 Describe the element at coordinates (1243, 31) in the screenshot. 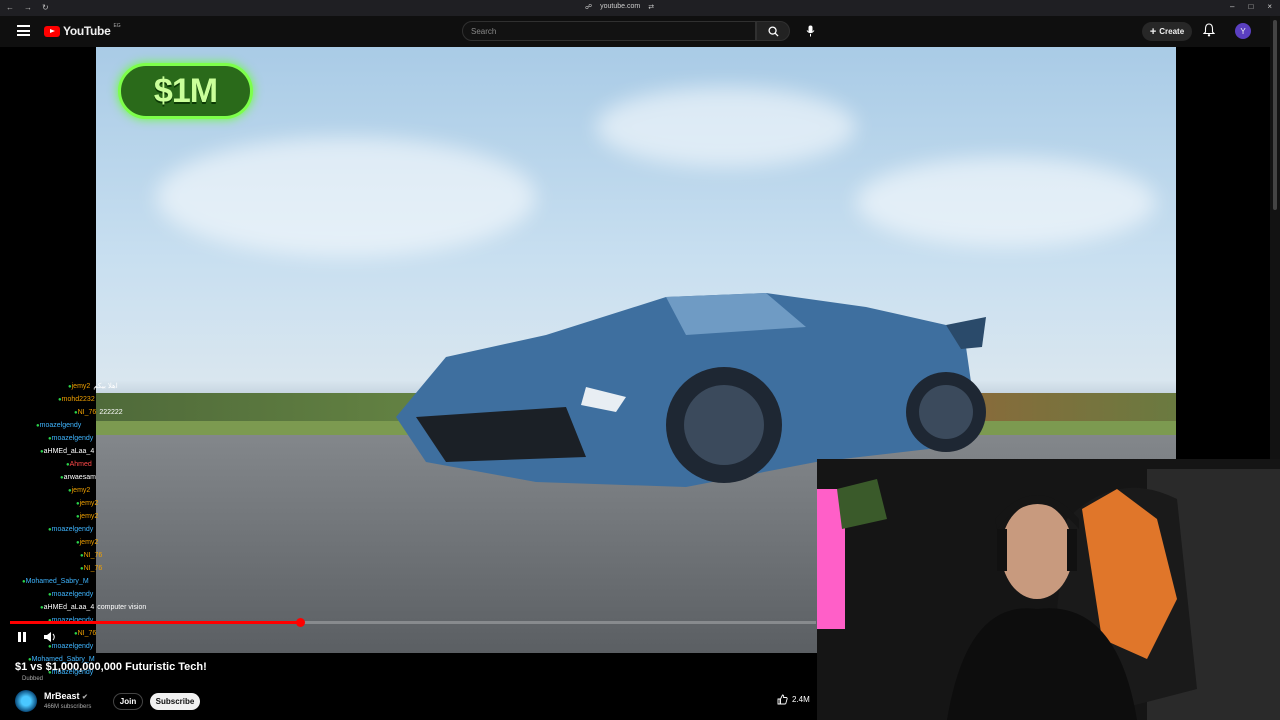

I see `account-avatar: Y` at that location.